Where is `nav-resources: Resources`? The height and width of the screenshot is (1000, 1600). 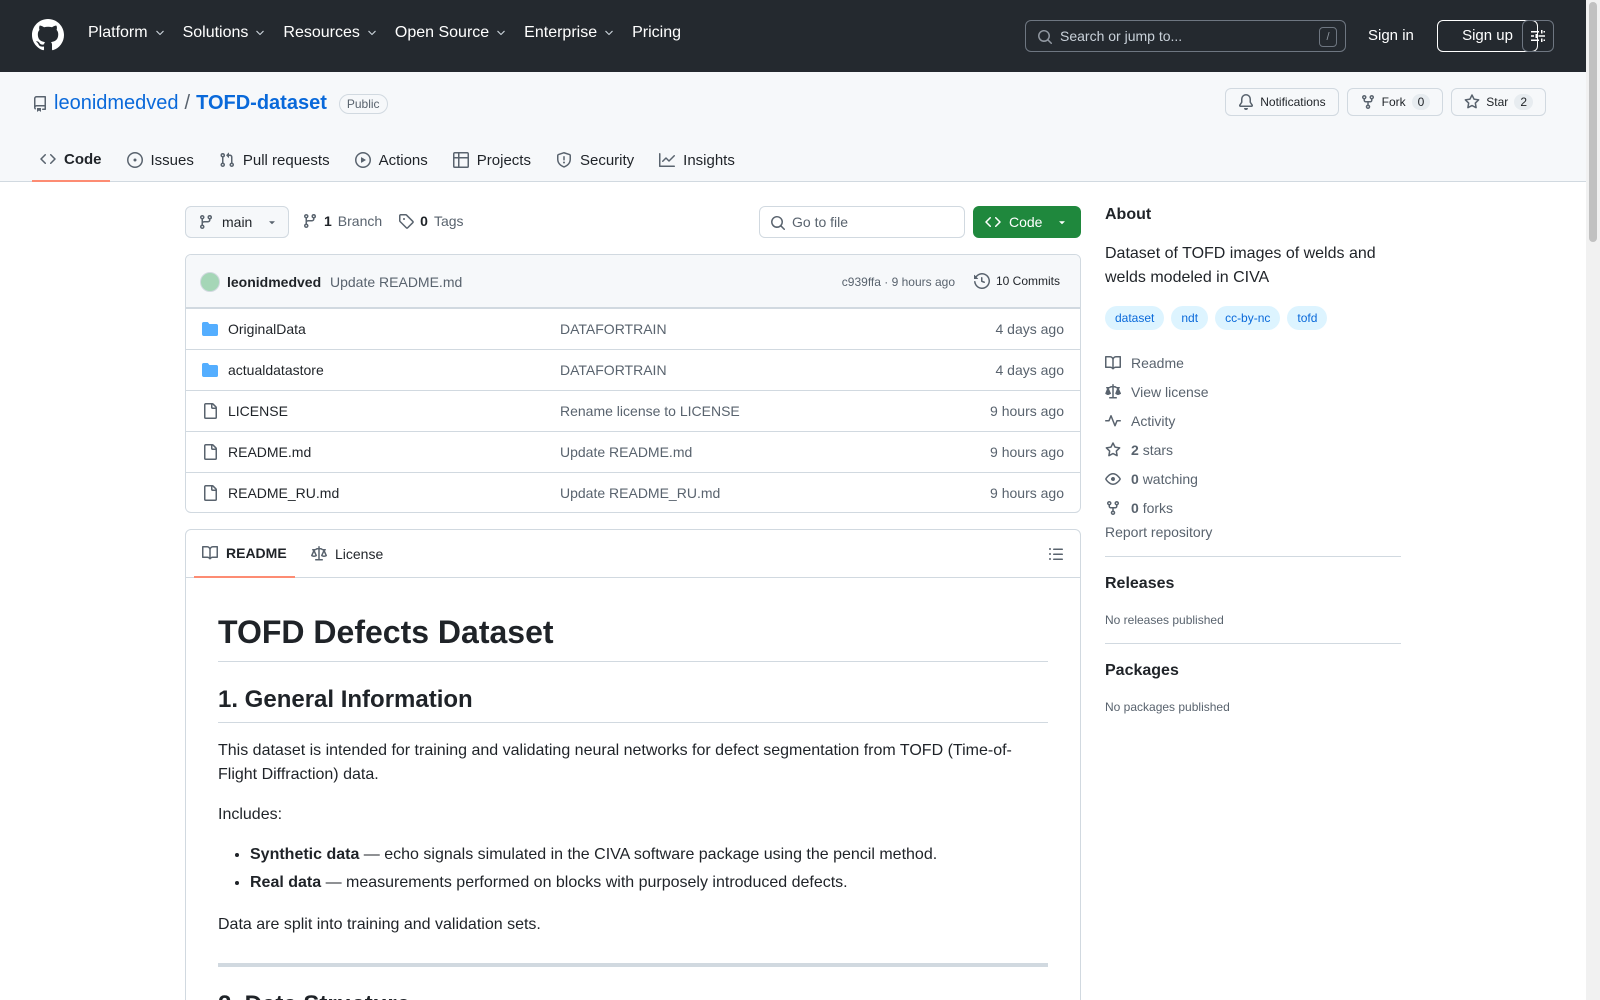 nav-resources: Resources is located at coordinates (330, 33).